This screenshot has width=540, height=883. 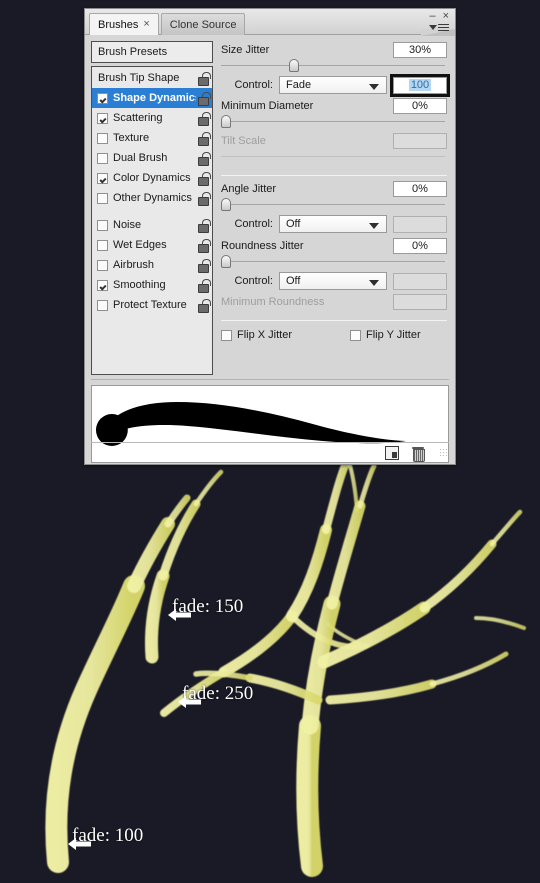 I want to click on angle-jitter-control-dropdown: Off, so click(x=333, y=224).